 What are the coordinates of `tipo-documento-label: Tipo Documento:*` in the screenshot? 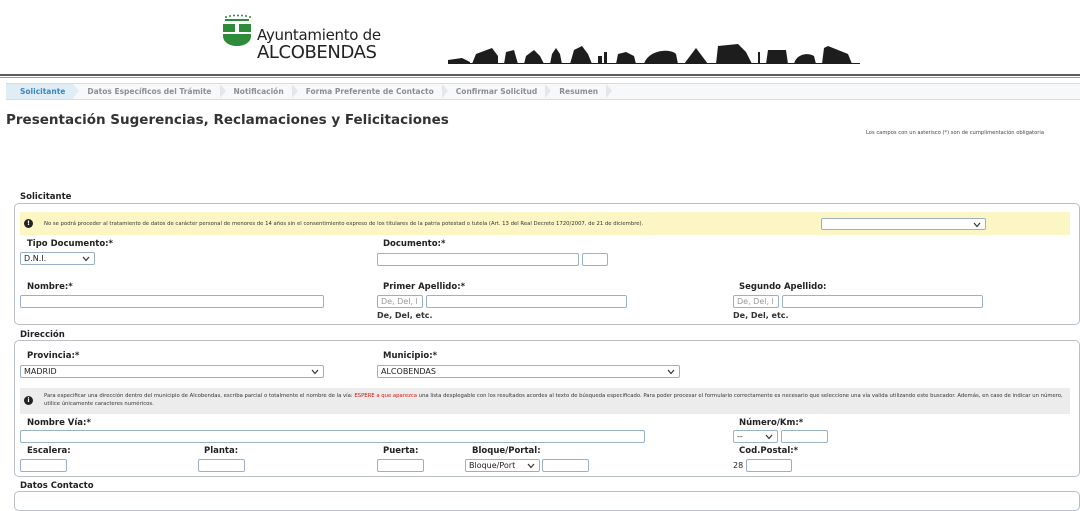 It's located at (70, 244).